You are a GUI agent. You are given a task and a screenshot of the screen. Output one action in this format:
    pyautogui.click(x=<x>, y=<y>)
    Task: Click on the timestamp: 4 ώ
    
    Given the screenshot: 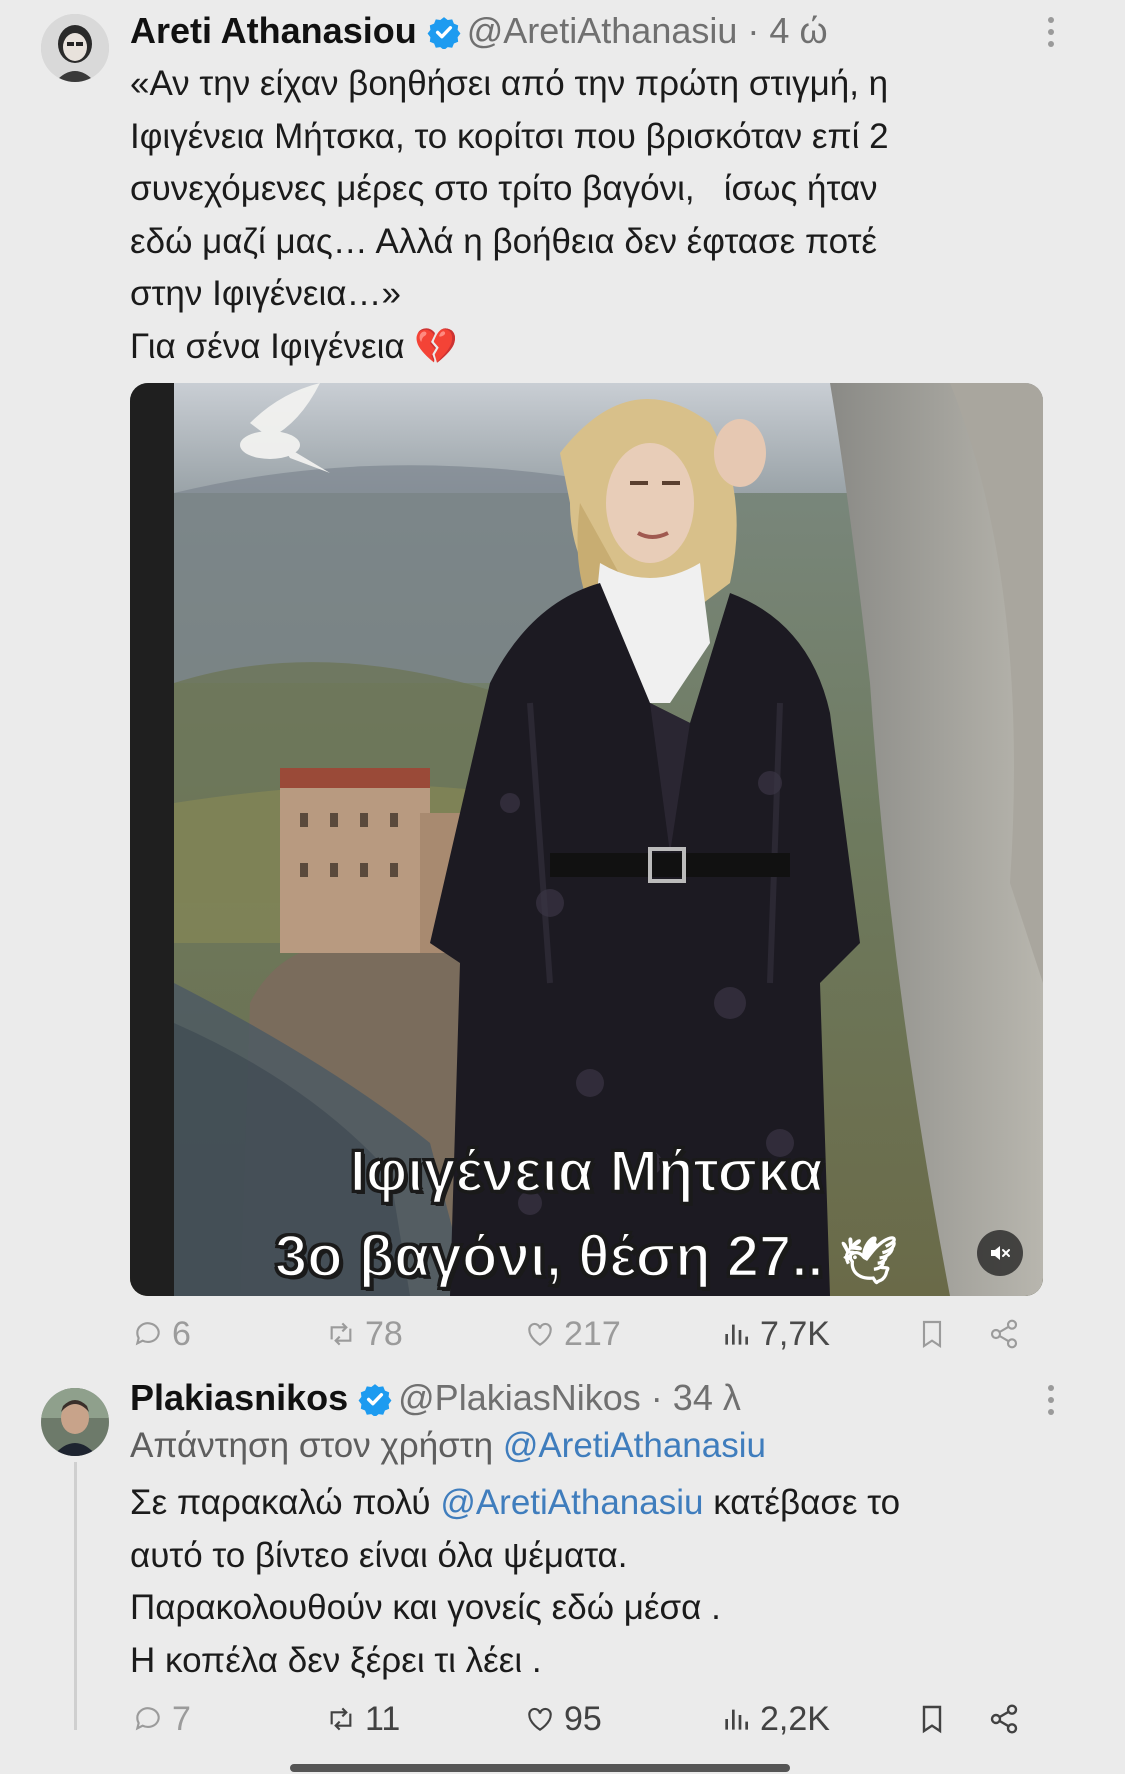 What is the action you would take?
    pyautogui.click(x=798, y=30)
    